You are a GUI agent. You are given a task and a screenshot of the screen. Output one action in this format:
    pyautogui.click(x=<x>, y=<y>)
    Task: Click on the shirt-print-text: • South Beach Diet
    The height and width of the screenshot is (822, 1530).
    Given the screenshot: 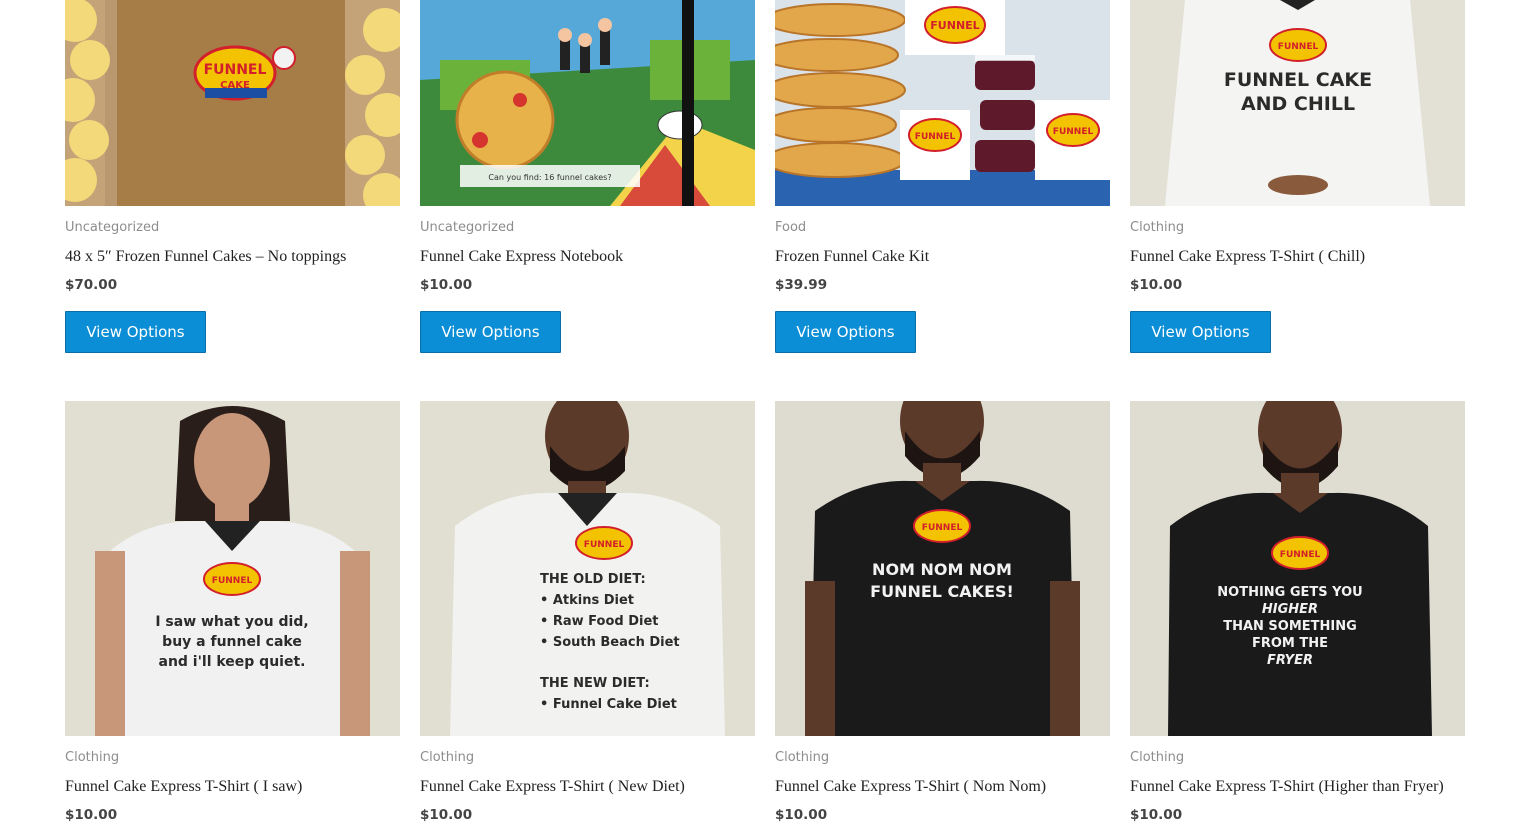 What is the action you would take?
    pyautogui.click(x=610, y=642)
    